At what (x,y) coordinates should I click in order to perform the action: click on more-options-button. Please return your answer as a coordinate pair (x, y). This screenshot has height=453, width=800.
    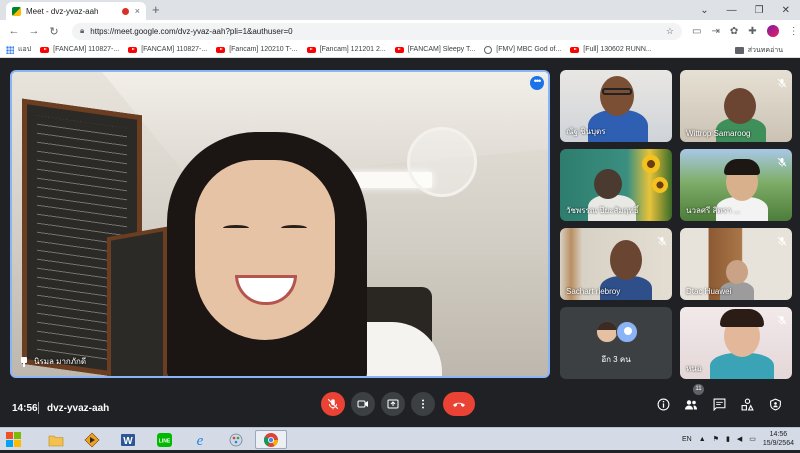
    Looking at the image, I should click on (423, 404).